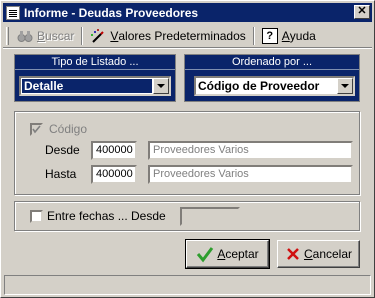 The image size is (375, 298). I want to click on date-range-group: Entre fechas ... Desde, so click(187, 216).